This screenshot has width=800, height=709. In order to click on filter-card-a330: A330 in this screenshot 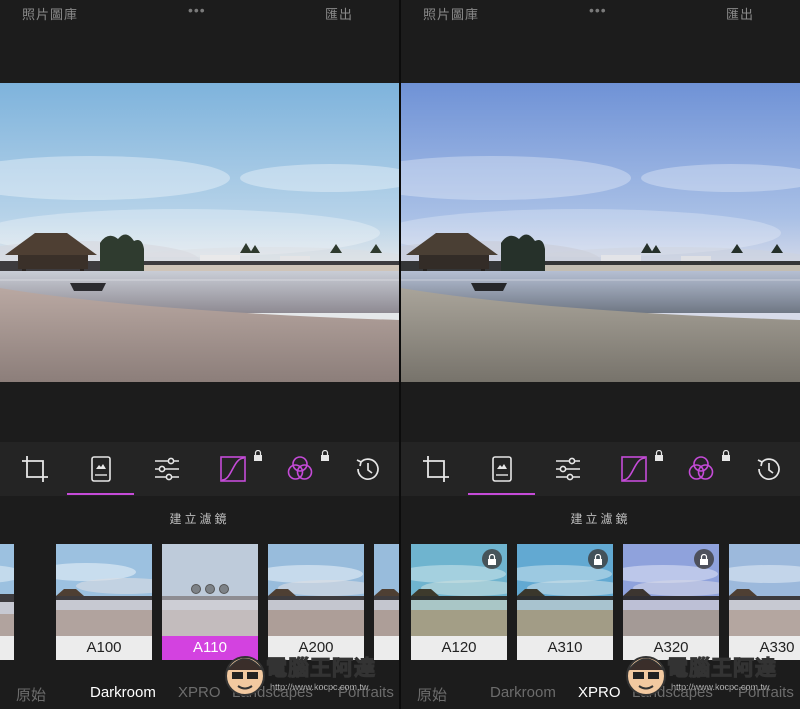, I will do `click(764, 602)`.